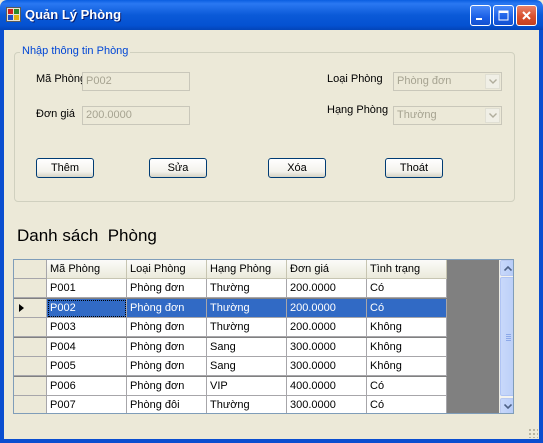  What do you see at coordinates (297, 168) in the screenshot?
I see `xoa-button: Xóa` at bounding box center [297, 168].